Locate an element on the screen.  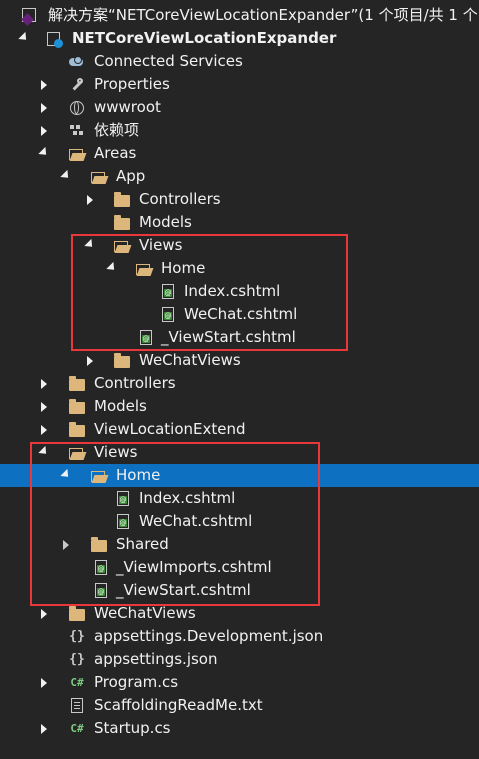
tree-item-label: Home is located at coordinates (138, 475).